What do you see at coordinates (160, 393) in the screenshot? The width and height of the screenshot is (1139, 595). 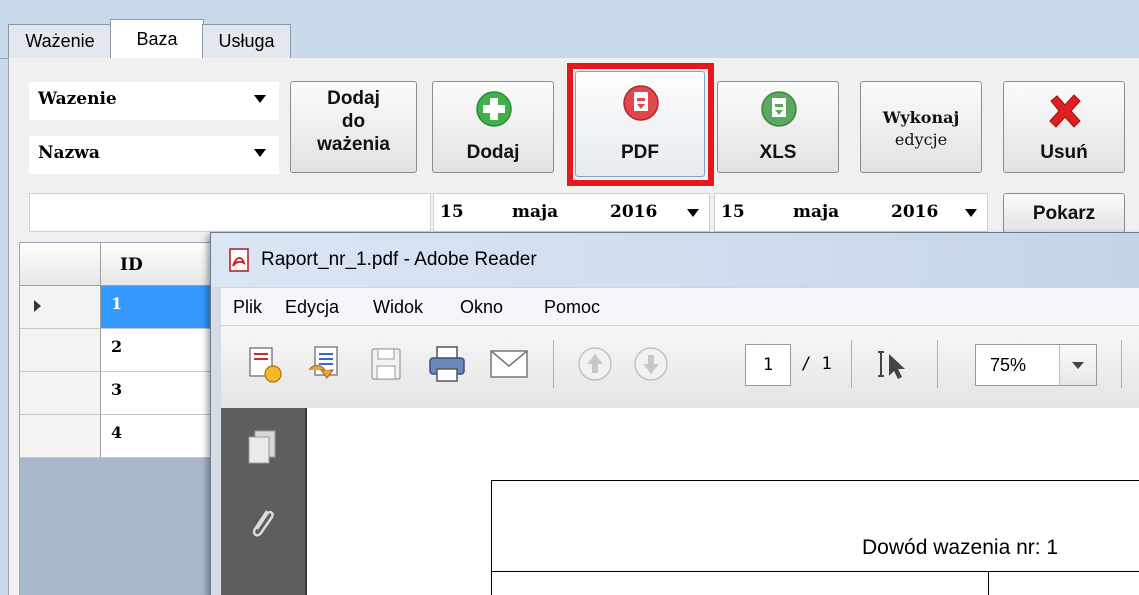 I see `table-row: 3` at bounding box center [160, 393].